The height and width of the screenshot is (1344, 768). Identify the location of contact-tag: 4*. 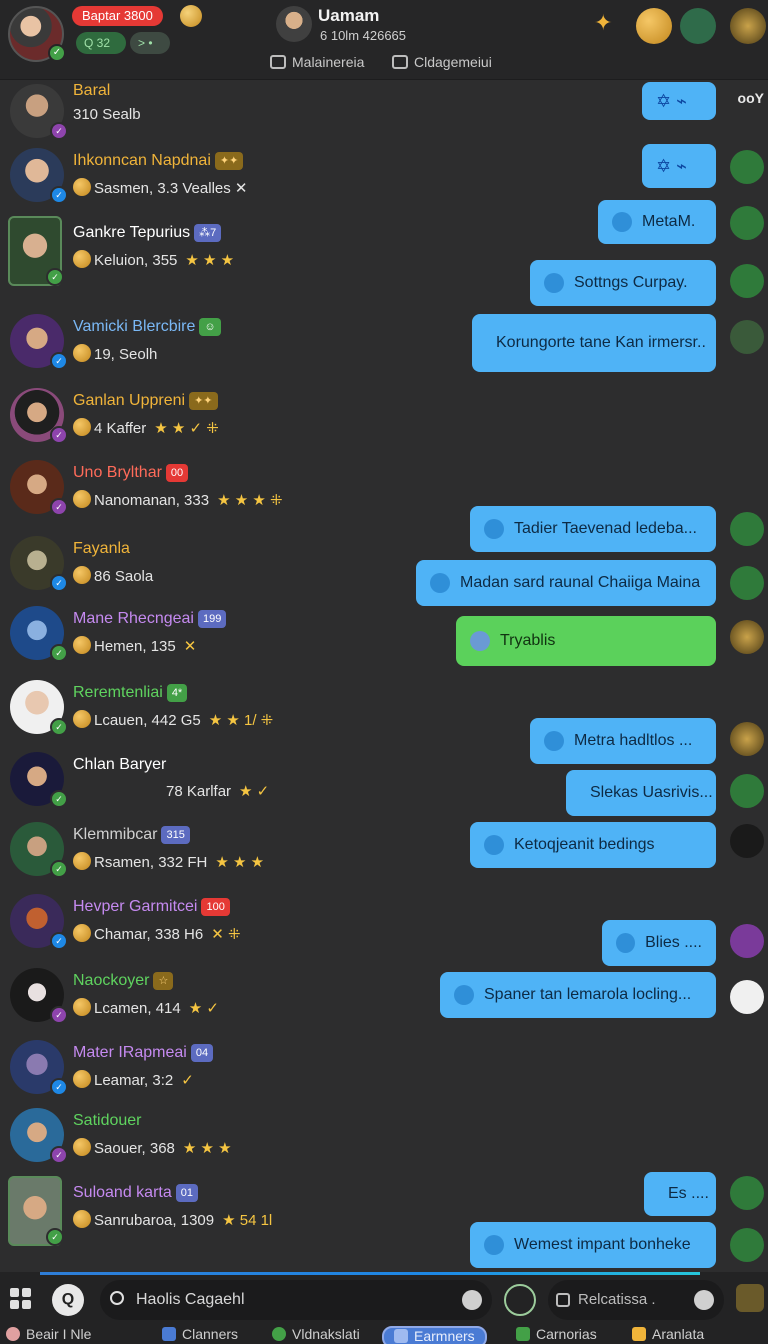
(177, 693).